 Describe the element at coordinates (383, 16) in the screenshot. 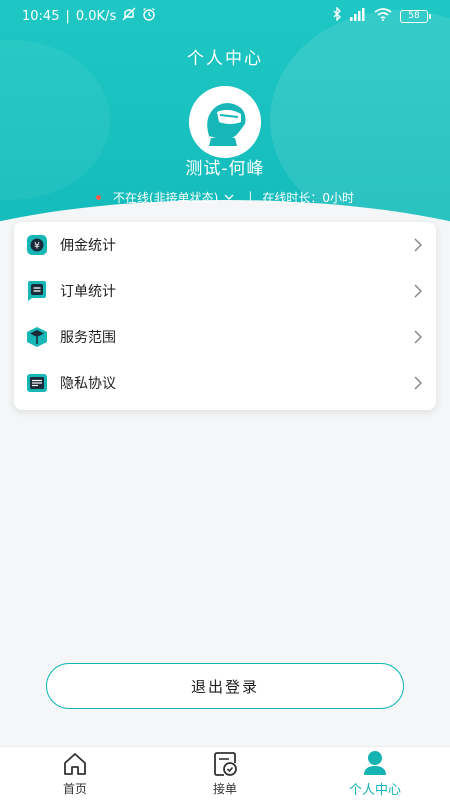

I see `wifi-icon` at that location.